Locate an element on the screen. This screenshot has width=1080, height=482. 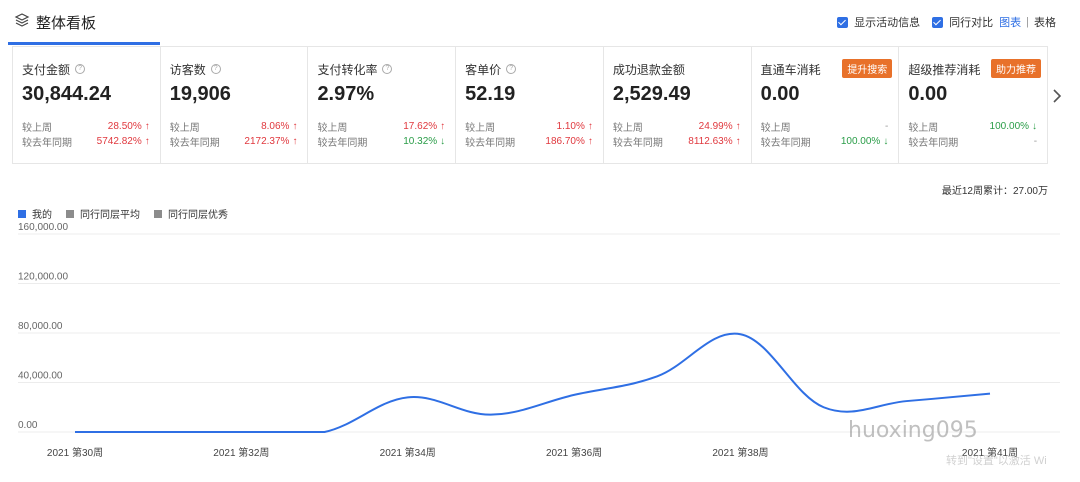
x-tick-label: 2021 第38周 is located at coordinates (740, 452).